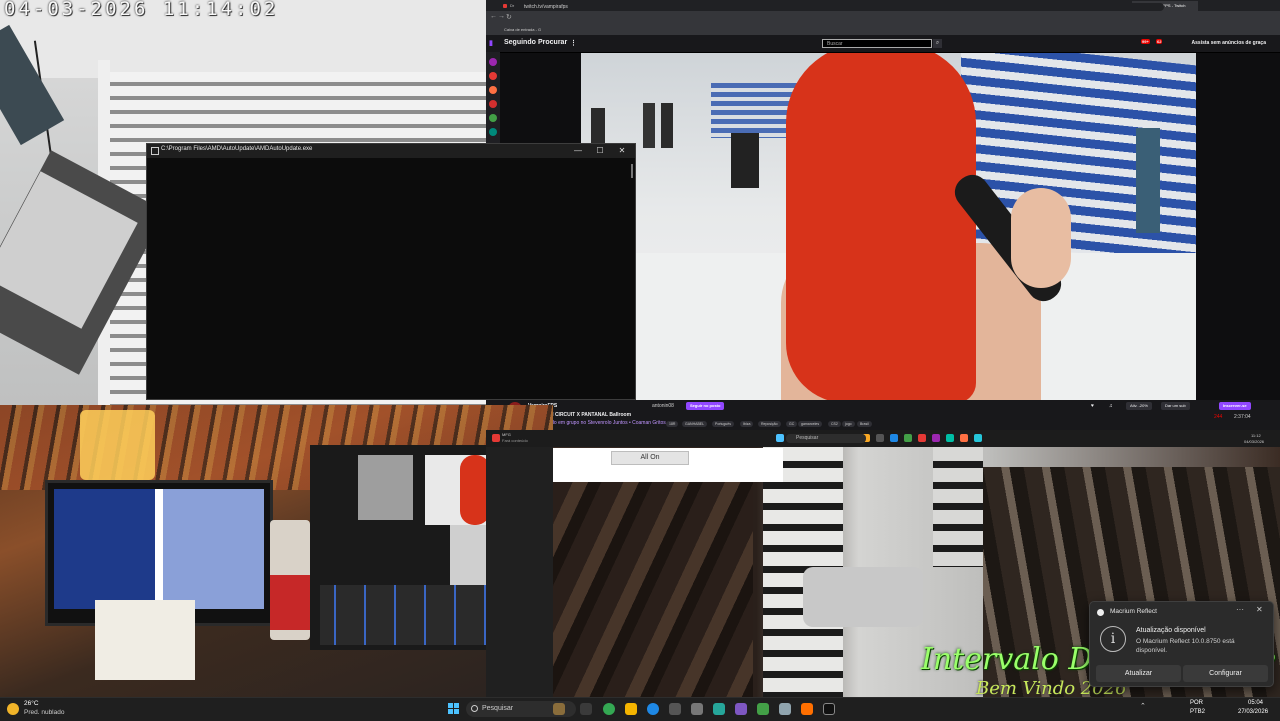  Describe the element at coordinates (520, 42) in the screenshot. I see `nav-following: Seguindo` at that location.